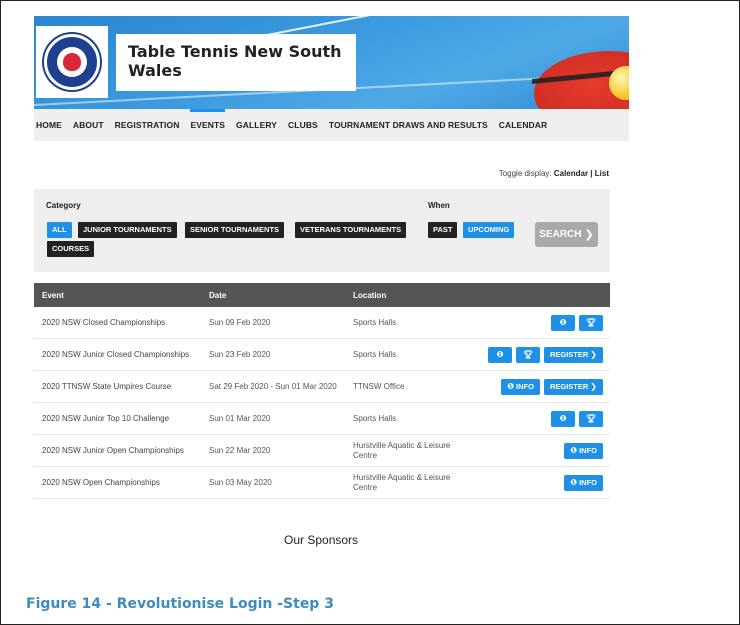 Image resolution: width=740 pixels, height=625 pixels. What do you see at coordinates (240, 482) in the screenshot?
I see `event-date: Sun 03 May 2020` at bounding box center [240, 482].